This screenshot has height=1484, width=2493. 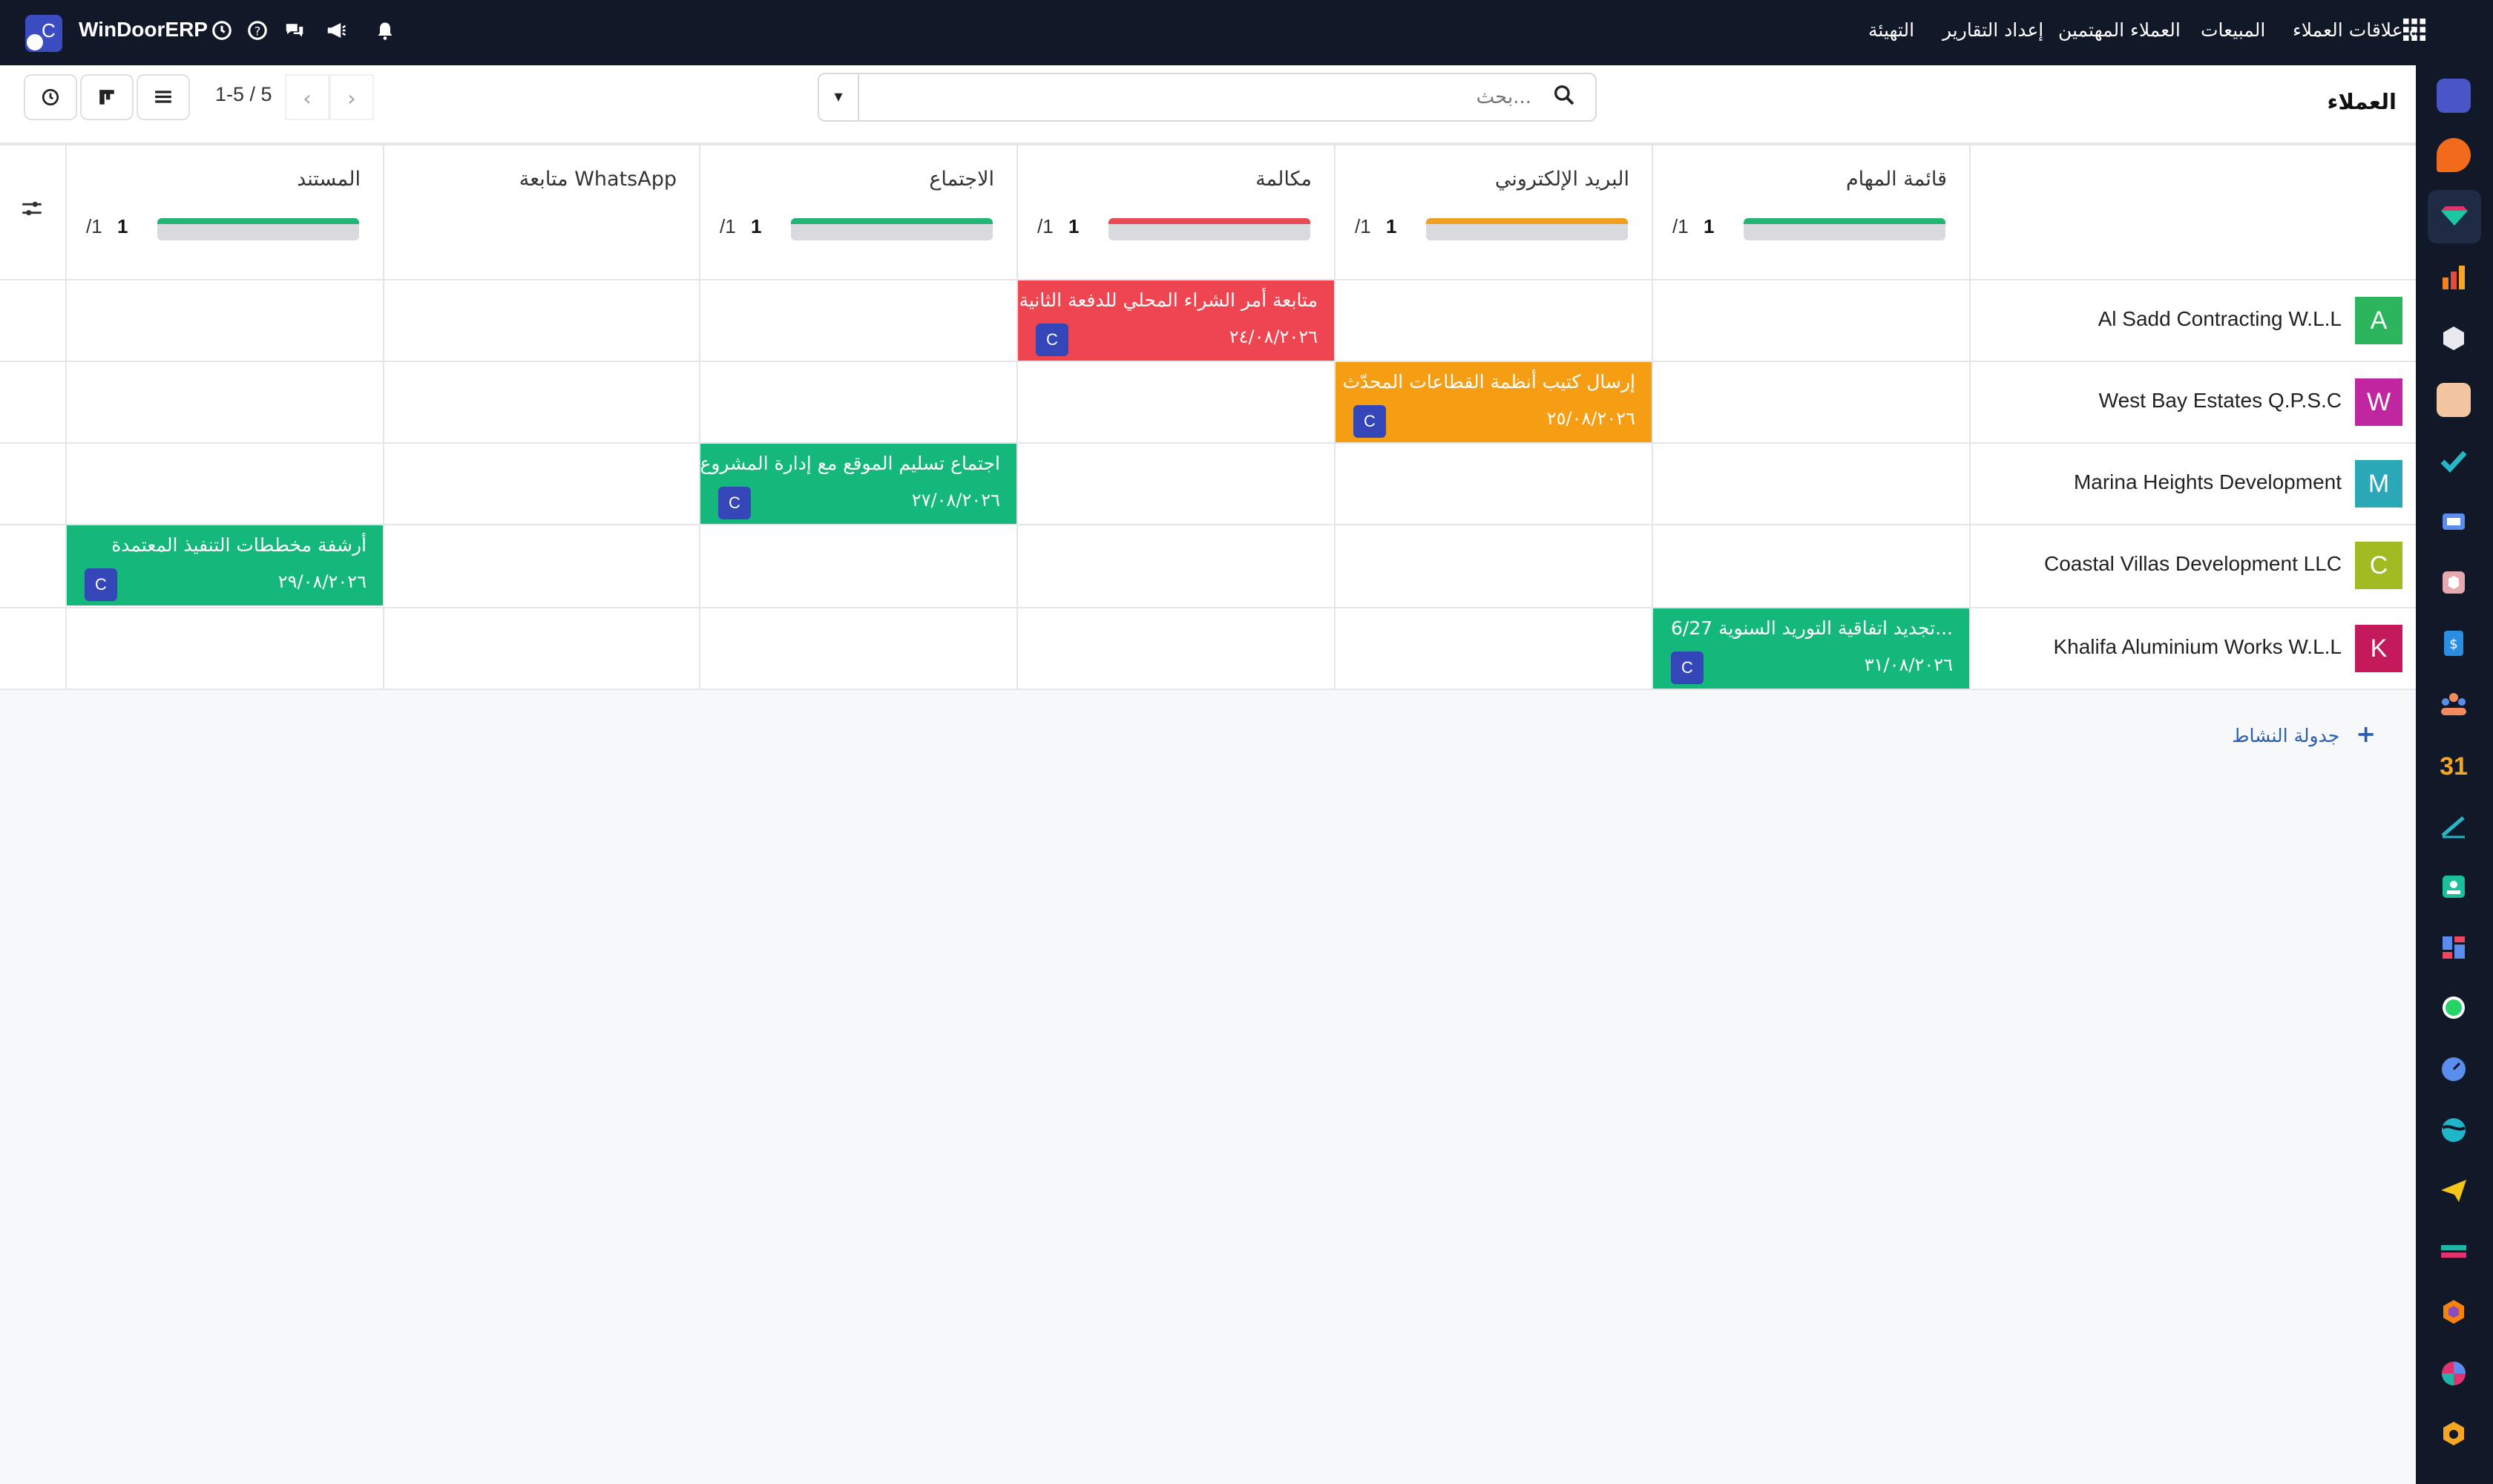 What do you see at coordinates (2454, 155) in the screenshot?
I see `discuss-app-icon` at bounding box center [2454, 155].